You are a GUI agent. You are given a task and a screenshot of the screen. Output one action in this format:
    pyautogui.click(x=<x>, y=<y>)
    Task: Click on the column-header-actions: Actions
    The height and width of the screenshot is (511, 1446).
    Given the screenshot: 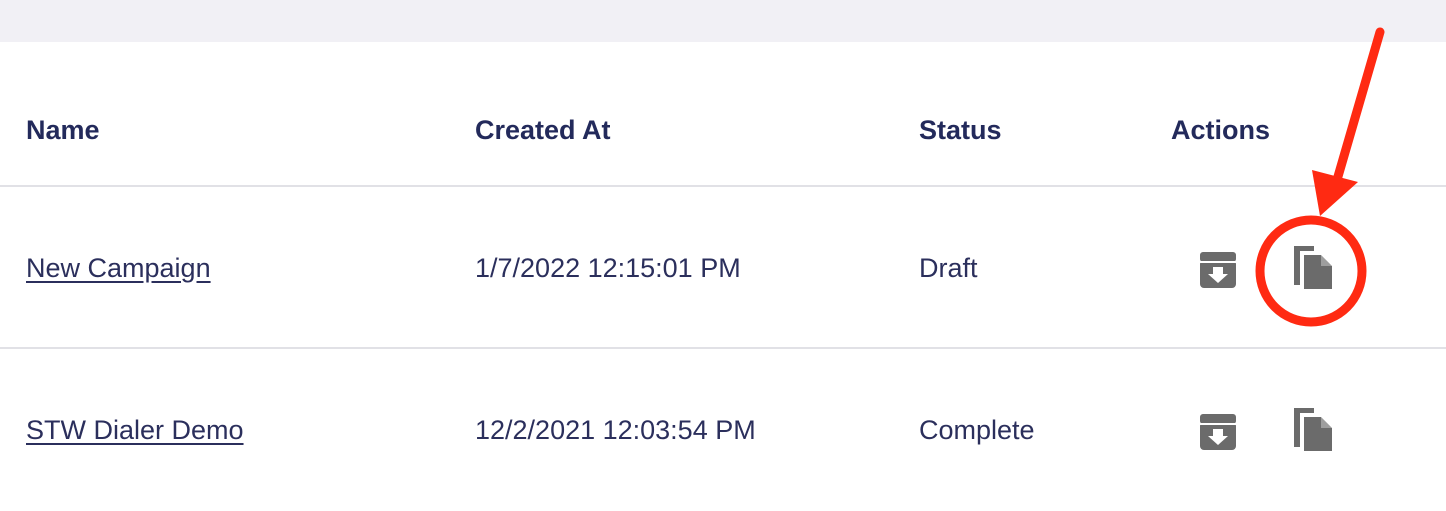 What is the action you would take?
    pyautogui.click(x=1221, y=130)
    